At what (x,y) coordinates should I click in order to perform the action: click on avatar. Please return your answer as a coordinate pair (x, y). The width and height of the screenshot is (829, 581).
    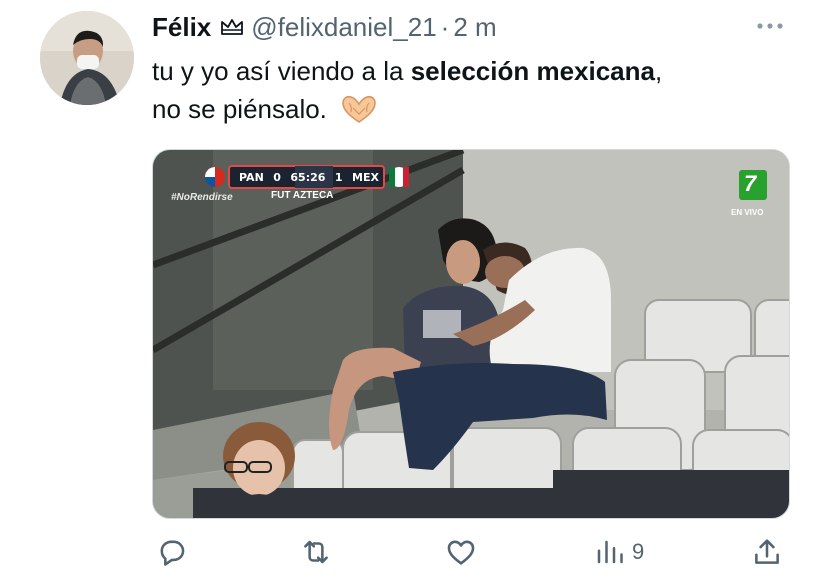
    Looking at the image, I should click on (87, 58).